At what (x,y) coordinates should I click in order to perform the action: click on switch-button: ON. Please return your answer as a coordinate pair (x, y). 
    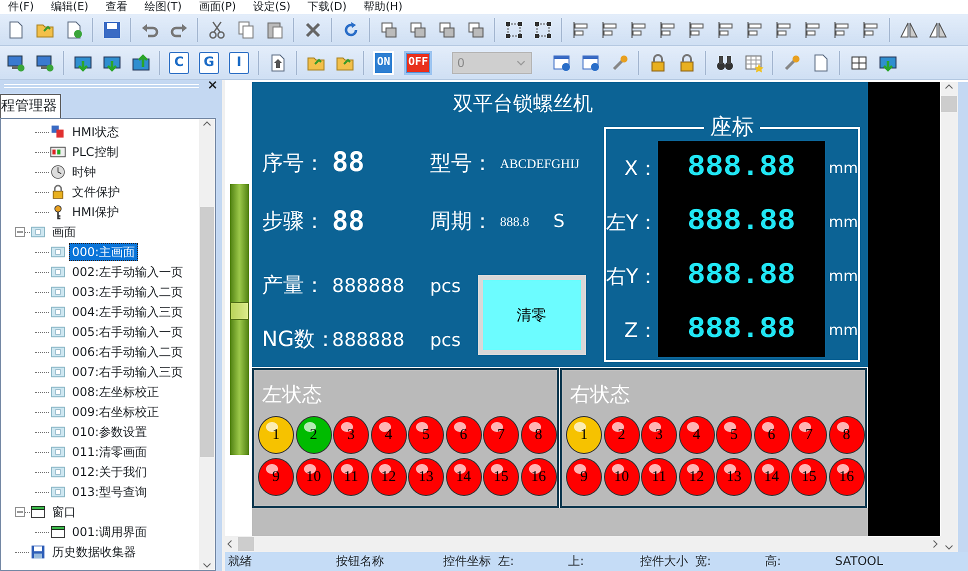
    Looking at the image, I should click on (383, 62).